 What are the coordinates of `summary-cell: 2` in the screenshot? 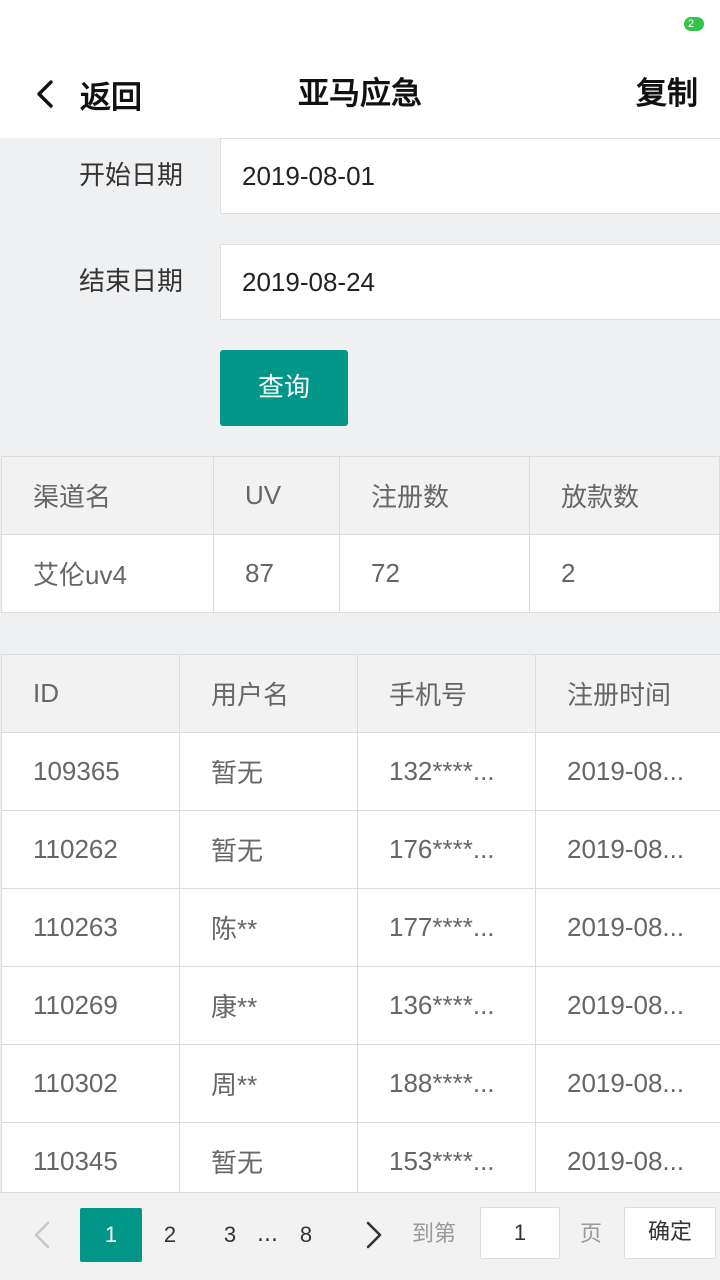 It's located at (624, 573).